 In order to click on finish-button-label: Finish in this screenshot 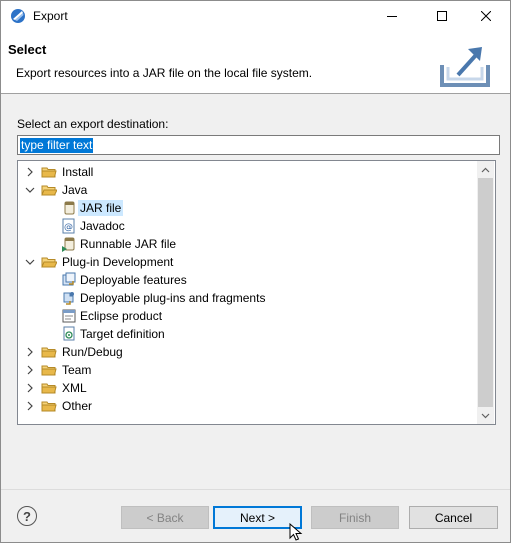, I will do `click(354, 517)`.